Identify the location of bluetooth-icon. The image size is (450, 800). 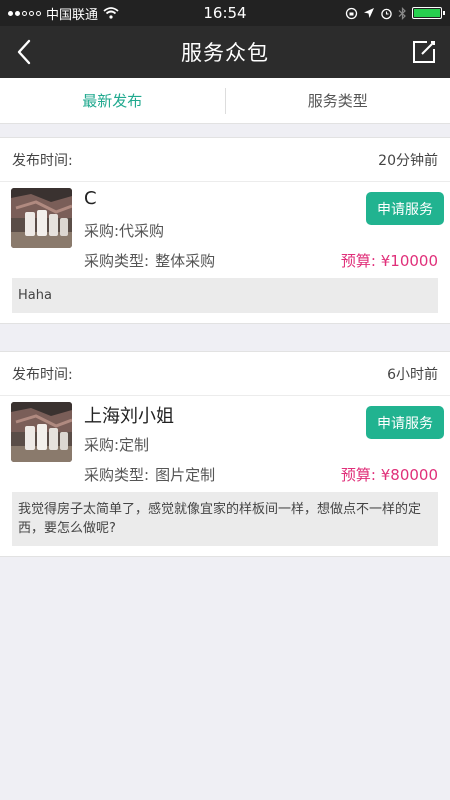
(402, 13).